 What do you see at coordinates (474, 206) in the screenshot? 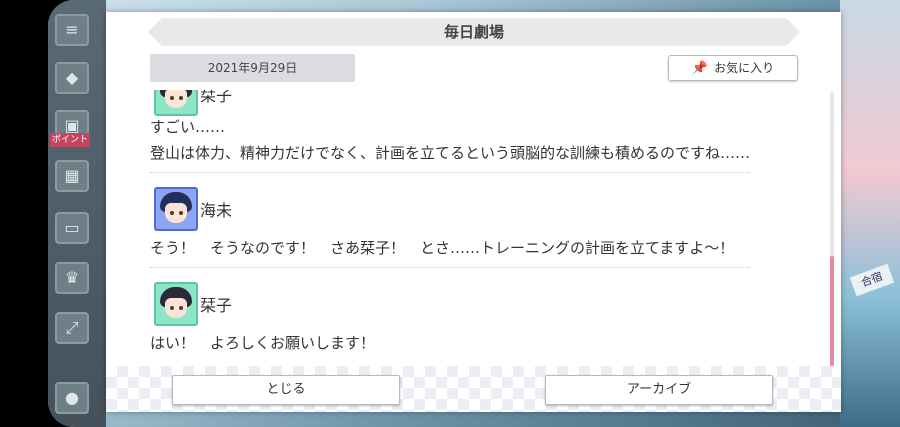
I see `speaker-row: 海未` at bounding box center [474, 206].